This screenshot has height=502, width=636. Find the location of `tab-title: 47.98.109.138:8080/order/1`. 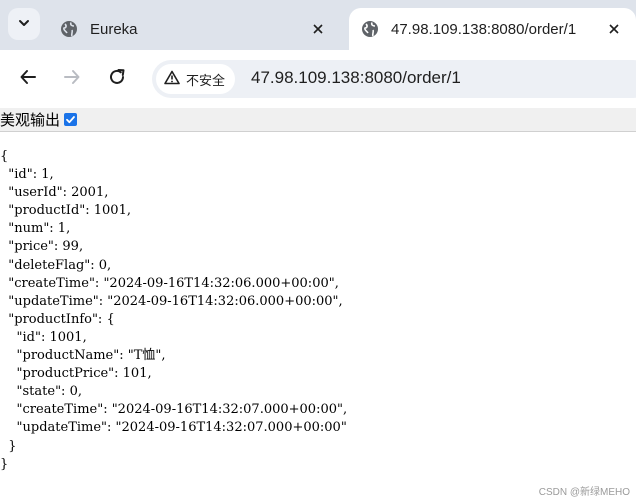

tab-title: 47.98.109.138:8080/order/1 is located at coordinates (484, 29).